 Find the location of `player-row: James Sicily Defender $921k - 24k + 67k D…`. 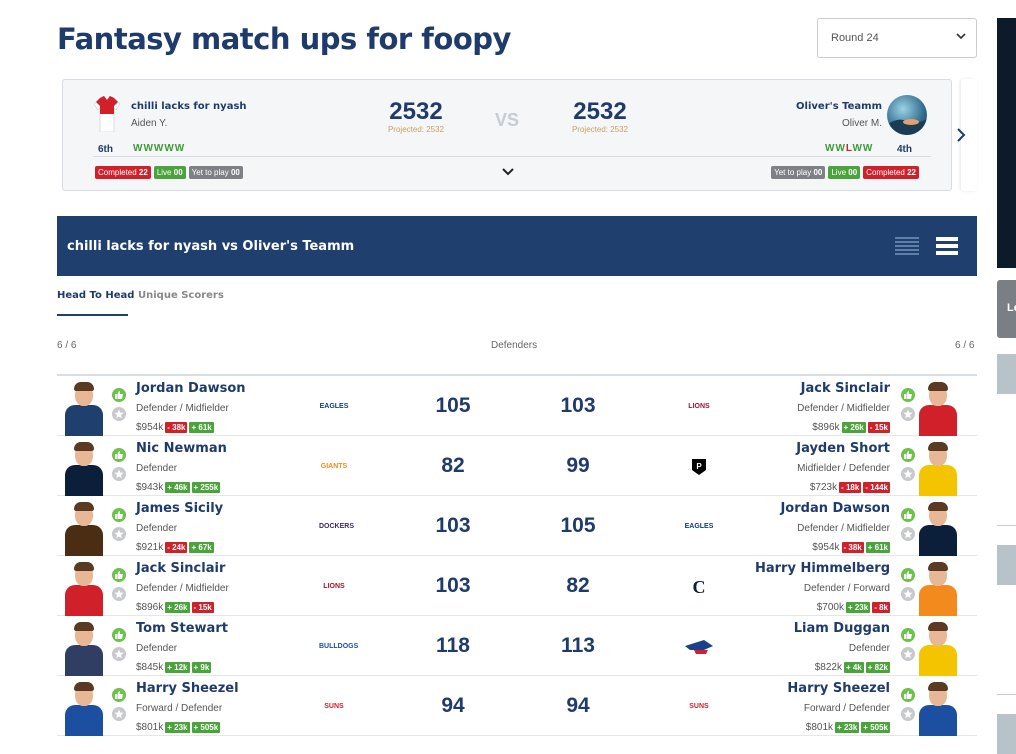

player-row: James Sicily Defender $921k - 24k + 67k D… is located at coordinates (517, 526).